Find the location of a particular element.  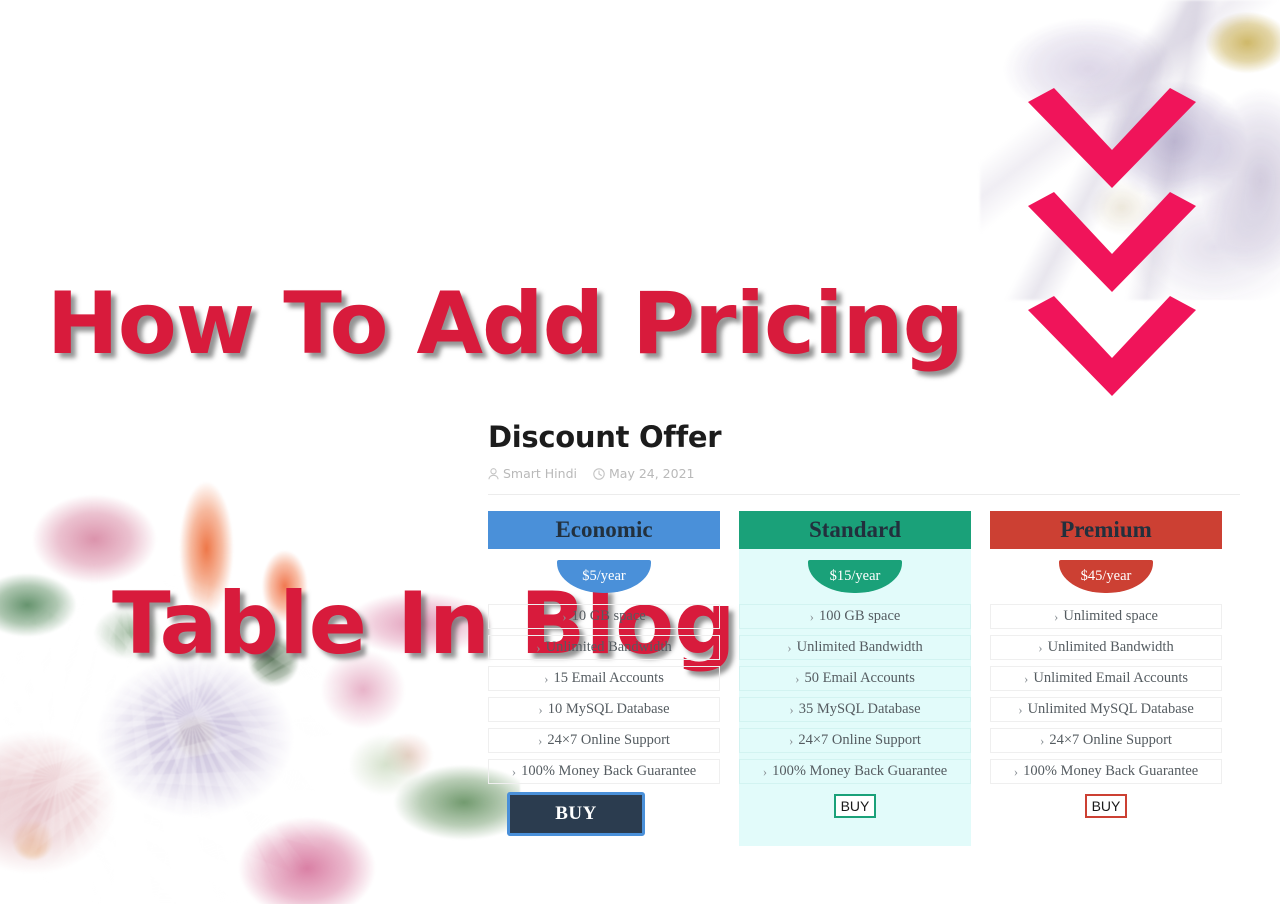

feature-row: › 100 GB space is located at coordinates (855, 616).